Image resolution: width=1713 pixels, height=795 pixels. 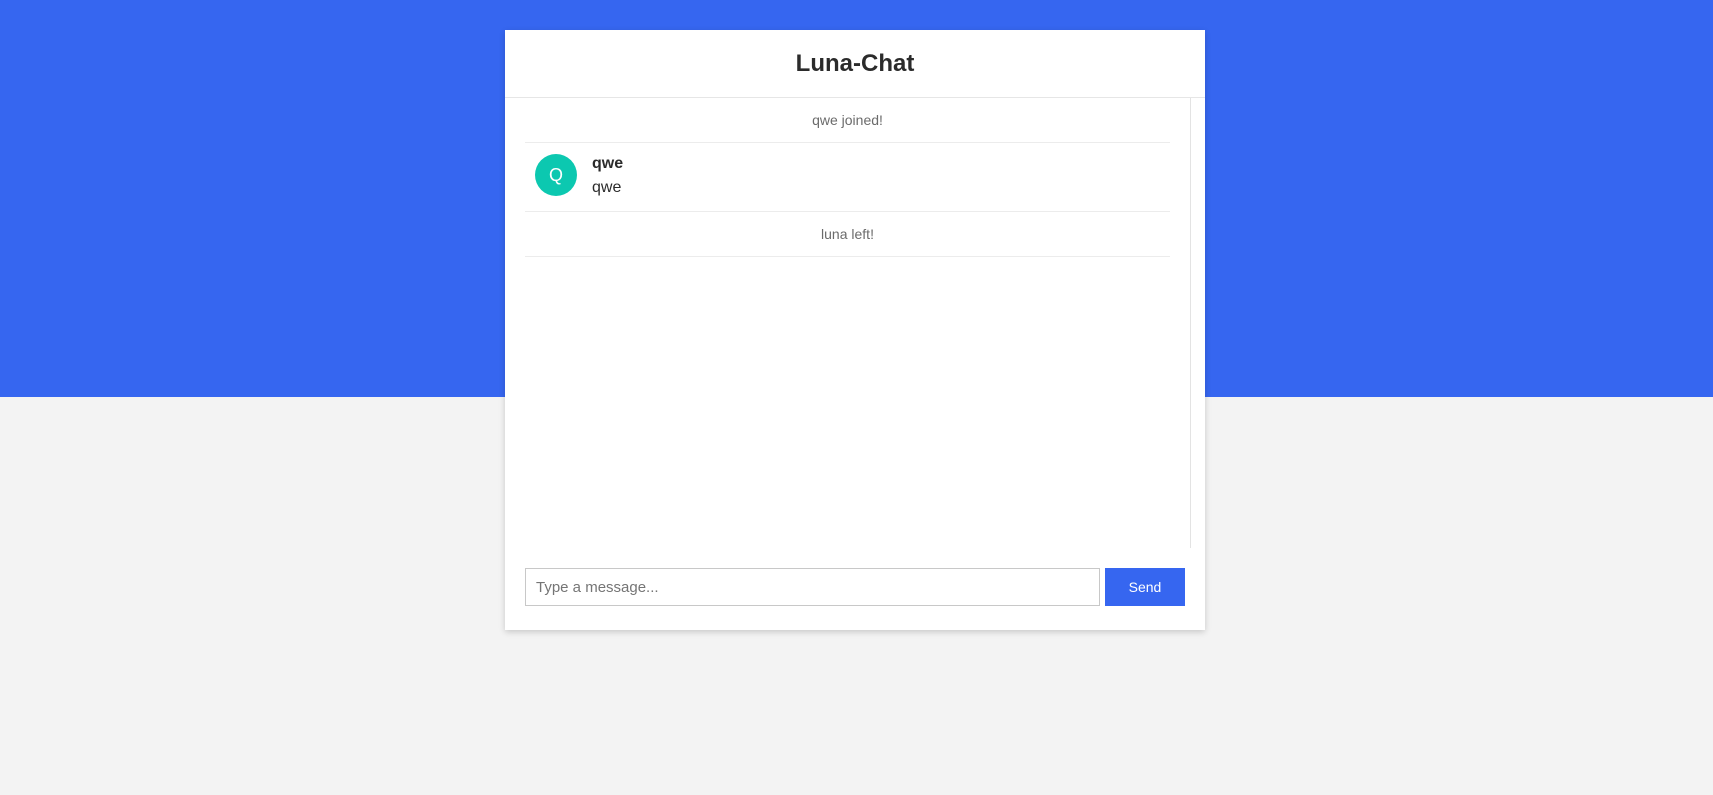 I want to click on chat-message: Q qwe qwe, so click(x=847, y=177).